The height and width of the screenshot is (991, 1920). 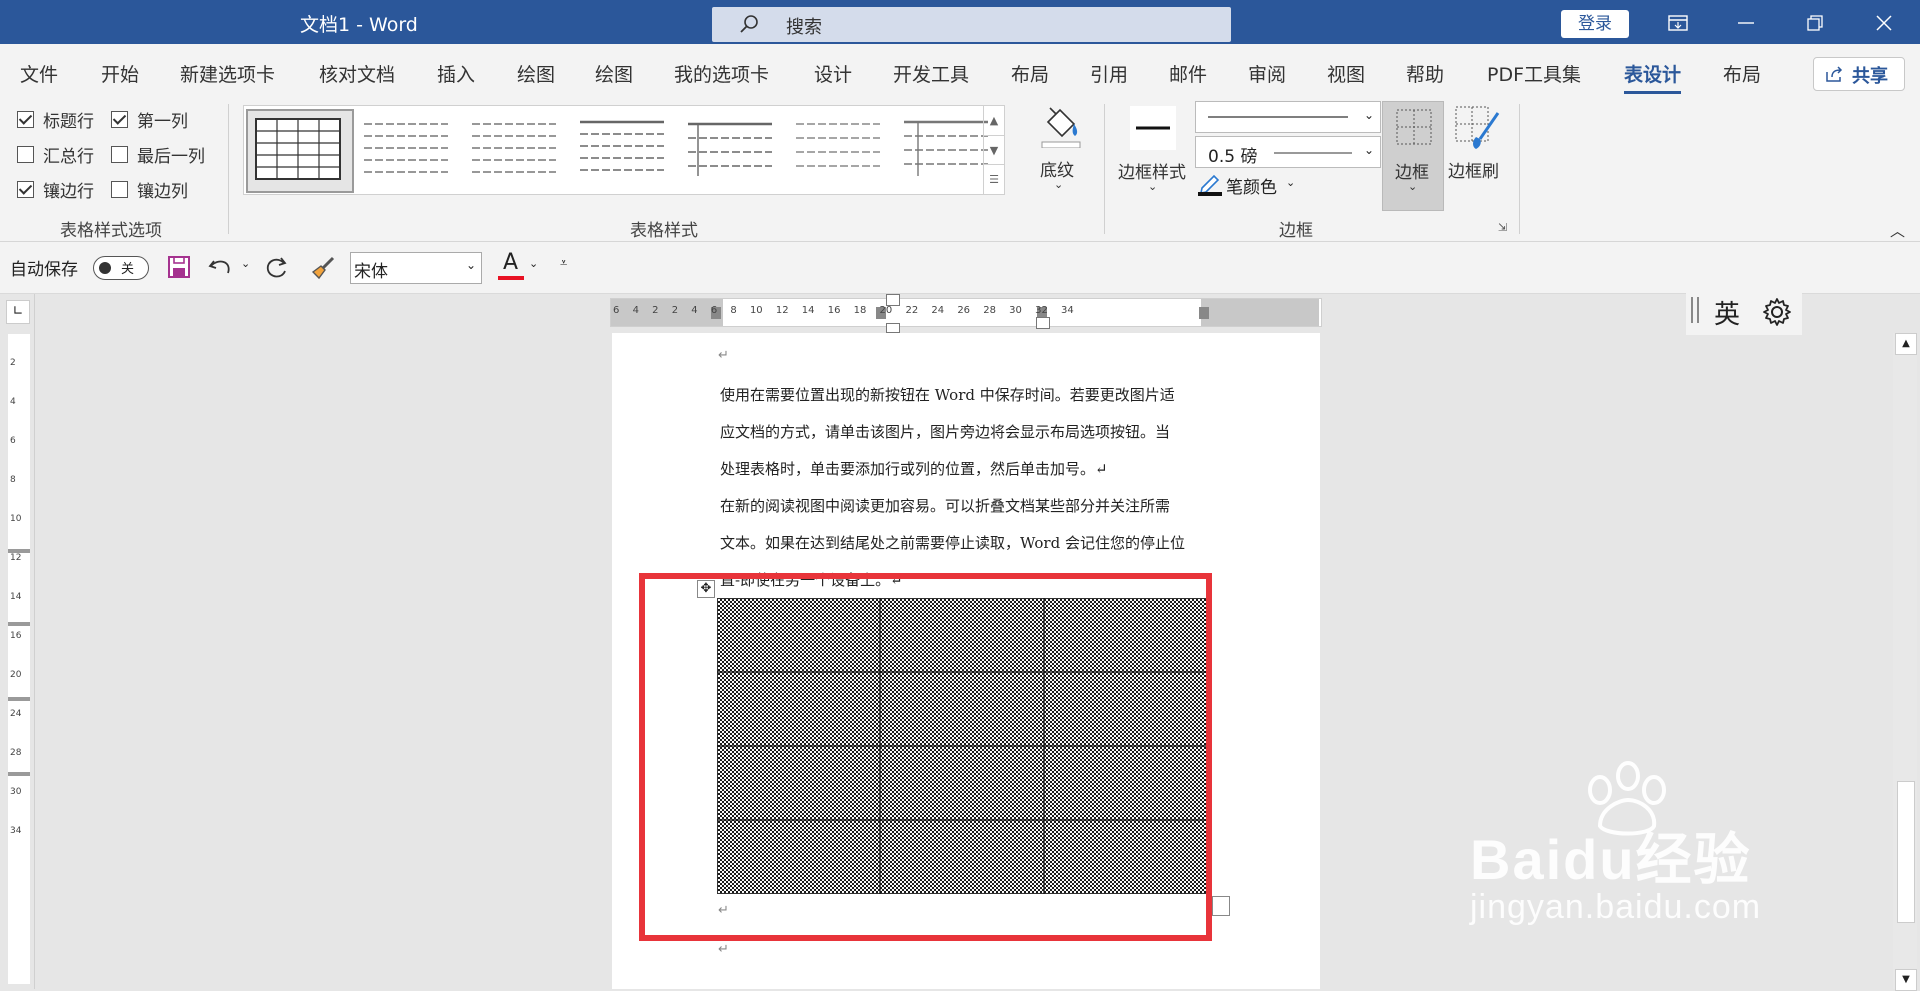 What do you see at coordinates (1742, 73) in the screenshot?
I see `tab-table-layout: 布局` at bounding box center [1742, 73].